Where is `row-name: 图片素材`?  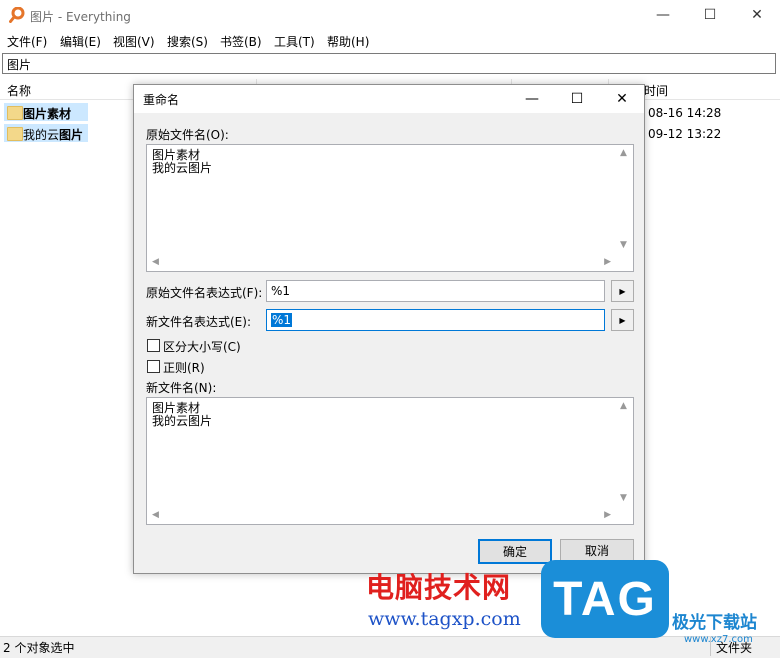
row-name: 图片素材 is located at coordinates (47, 114).